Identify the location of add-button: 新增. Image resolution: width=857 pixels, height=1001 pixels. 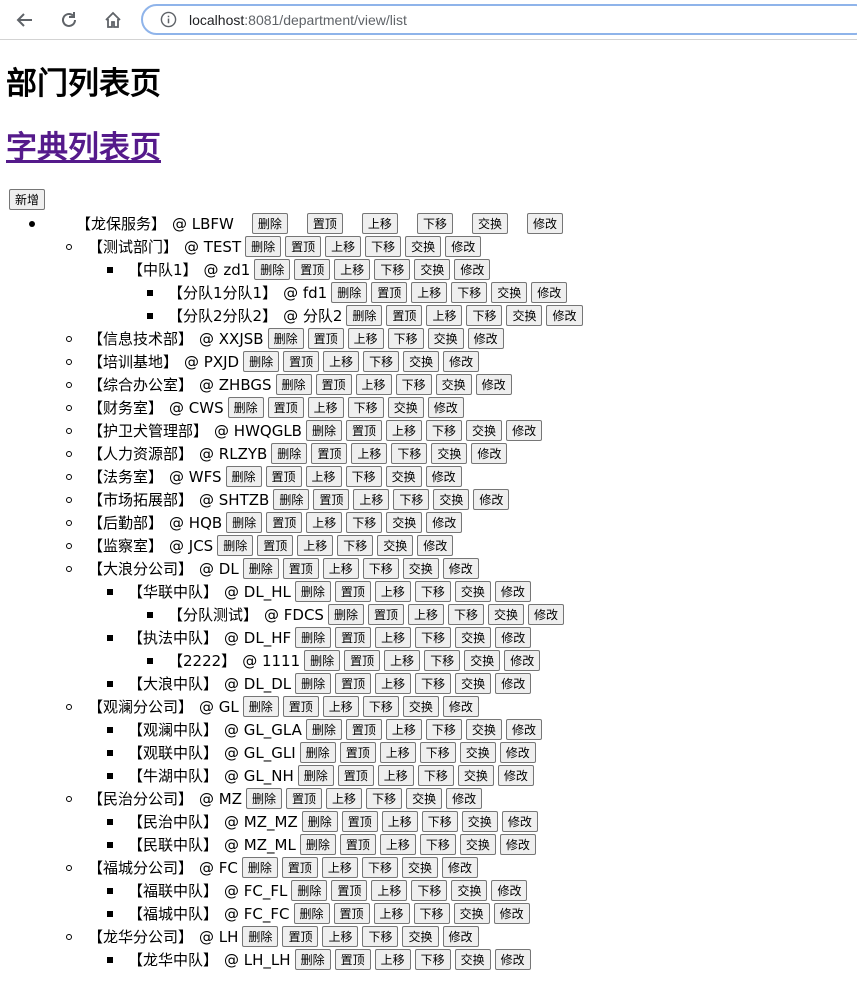
(27, 199).